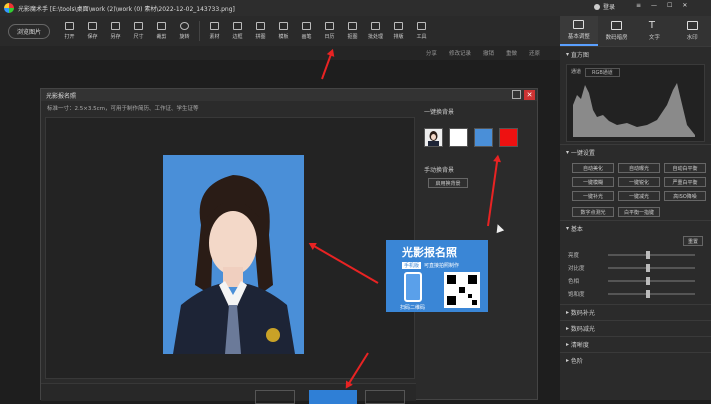 This screenshot has height=404, width=711. Describe the element at coordinates (306, 26) in the screenshot. I see `brush-icon` at that location.